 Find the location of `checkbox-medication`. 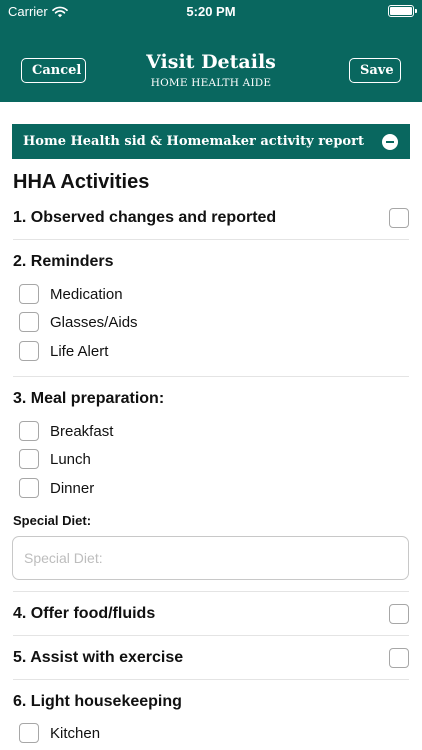

checkbox-medication is located at coordinates (29, 294).